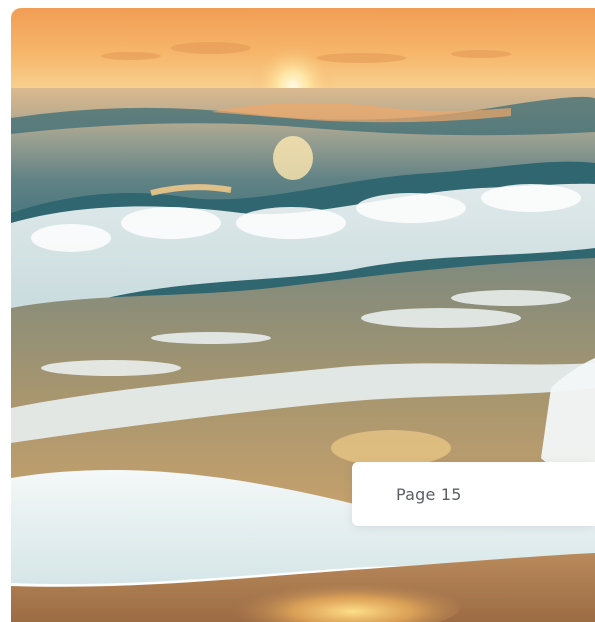 This screenshot has height=622, width=595. Describe the element at coordinates (429, 494) in the screenshot. I see `page-number-label: Page 15` at that location.